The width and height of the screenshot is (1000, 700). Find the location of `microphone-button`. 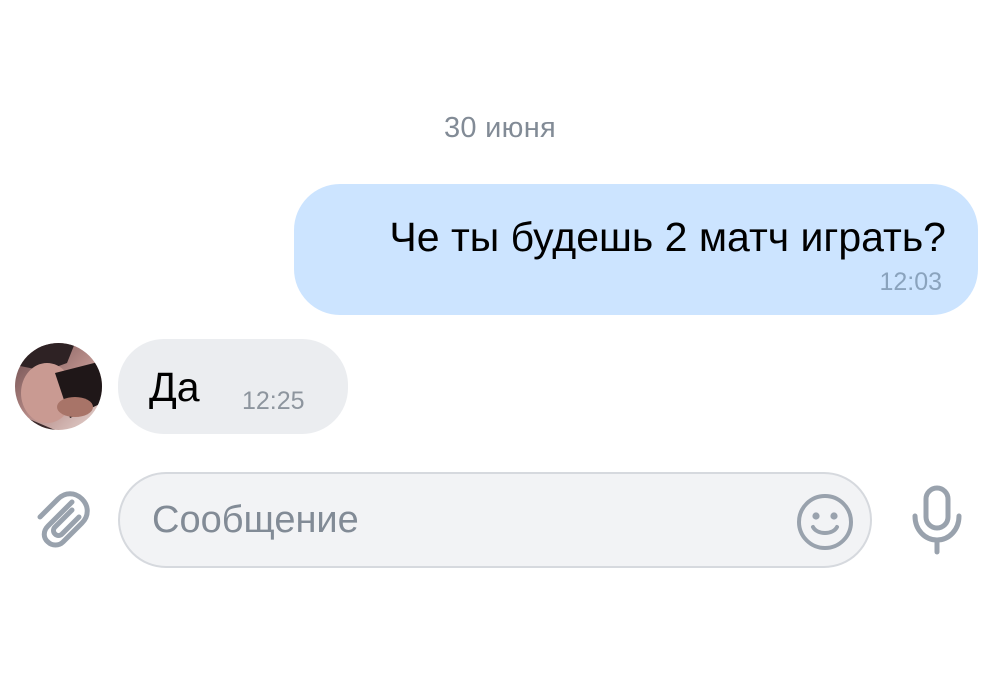

microphone-button is located at coordinates (937, 520).